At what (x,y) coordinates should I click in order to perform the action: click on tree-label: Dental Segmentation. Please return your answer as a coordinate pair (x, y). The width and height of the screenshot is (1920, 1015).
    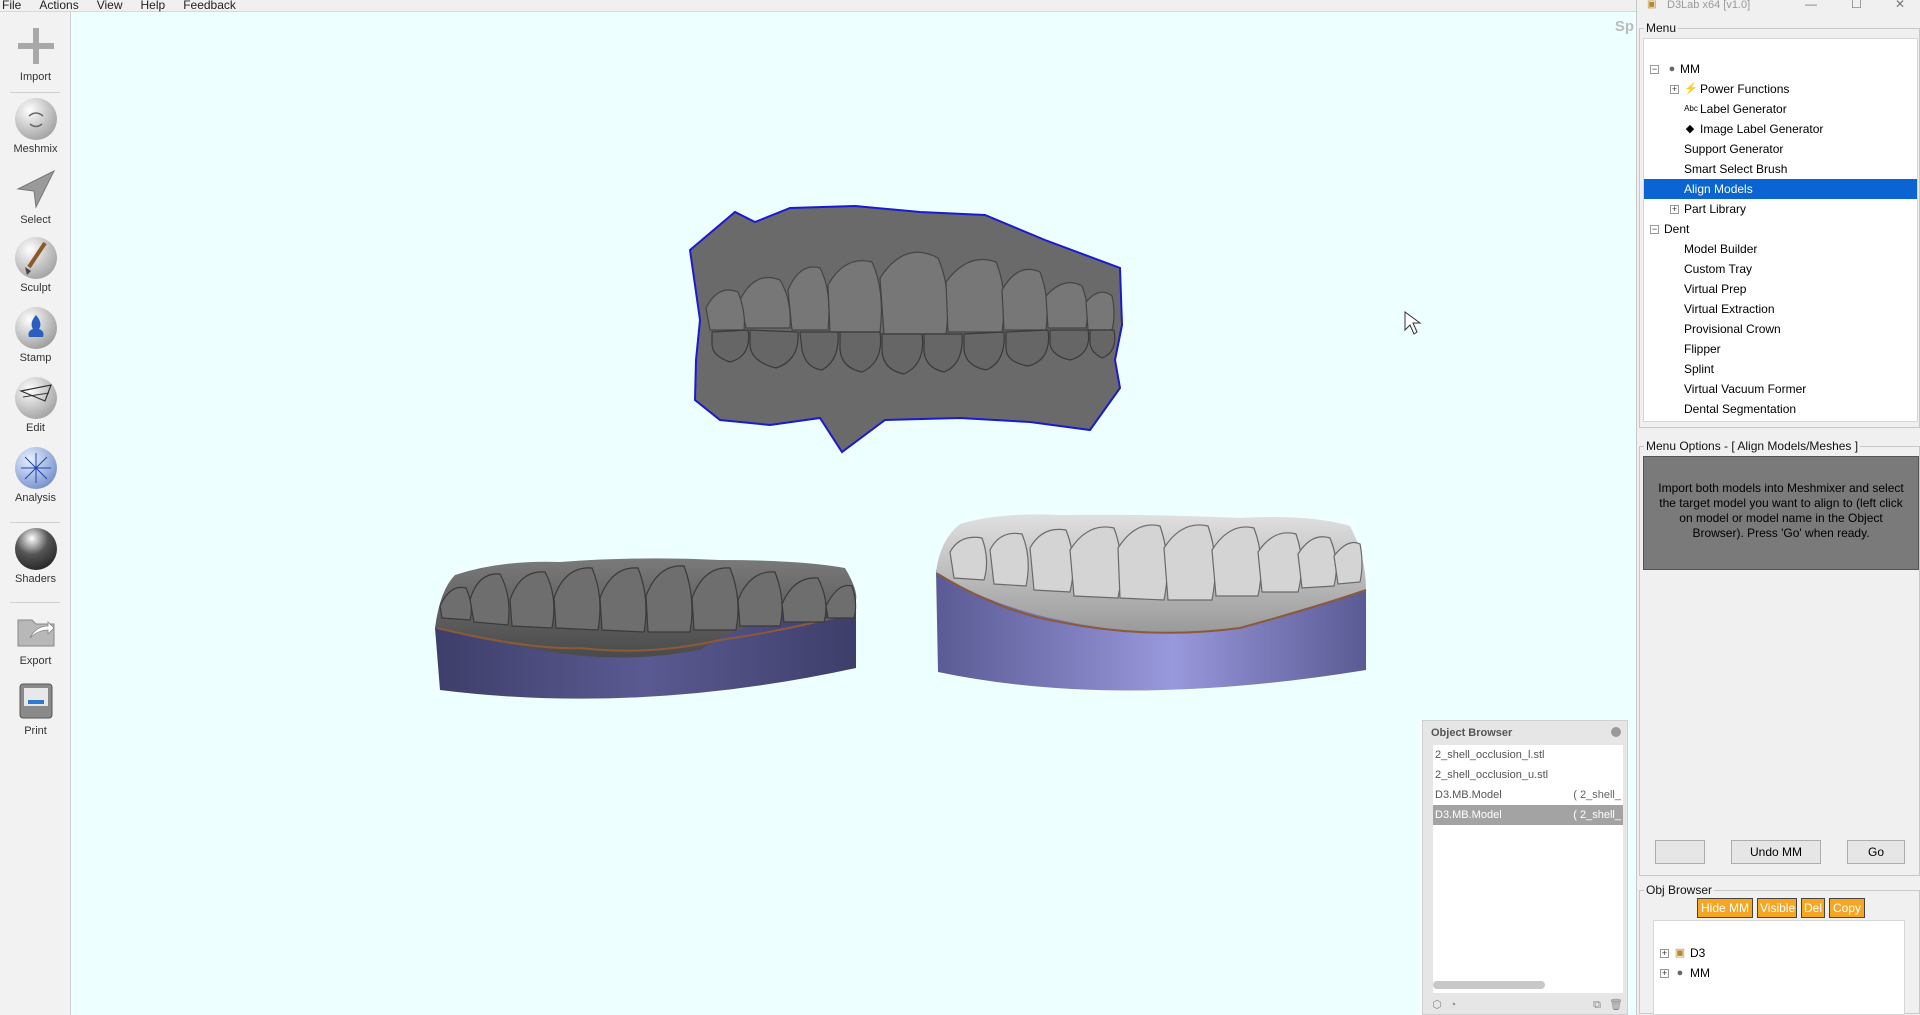
    Looking at the image, I should click on (1740, 409).